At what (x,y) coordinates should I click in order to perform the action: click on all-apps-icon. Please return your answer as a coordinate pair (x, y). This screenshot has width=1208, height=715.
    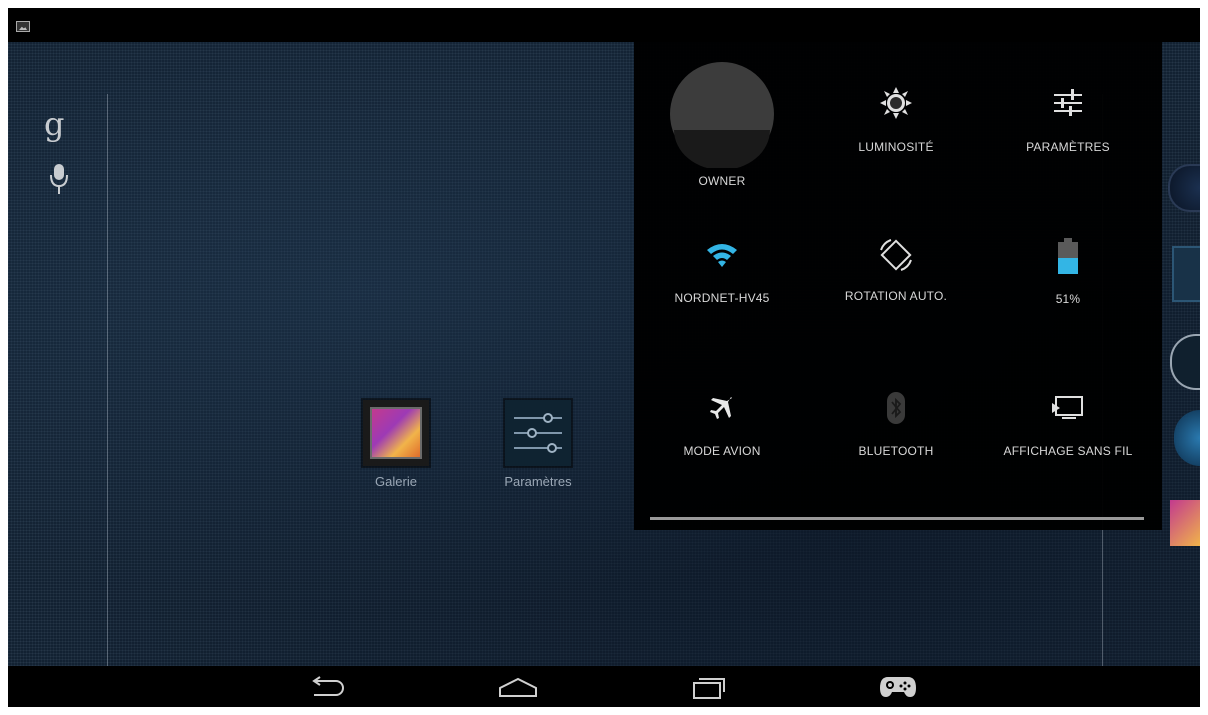
    Looking at the image, I should click on (1185, 362).